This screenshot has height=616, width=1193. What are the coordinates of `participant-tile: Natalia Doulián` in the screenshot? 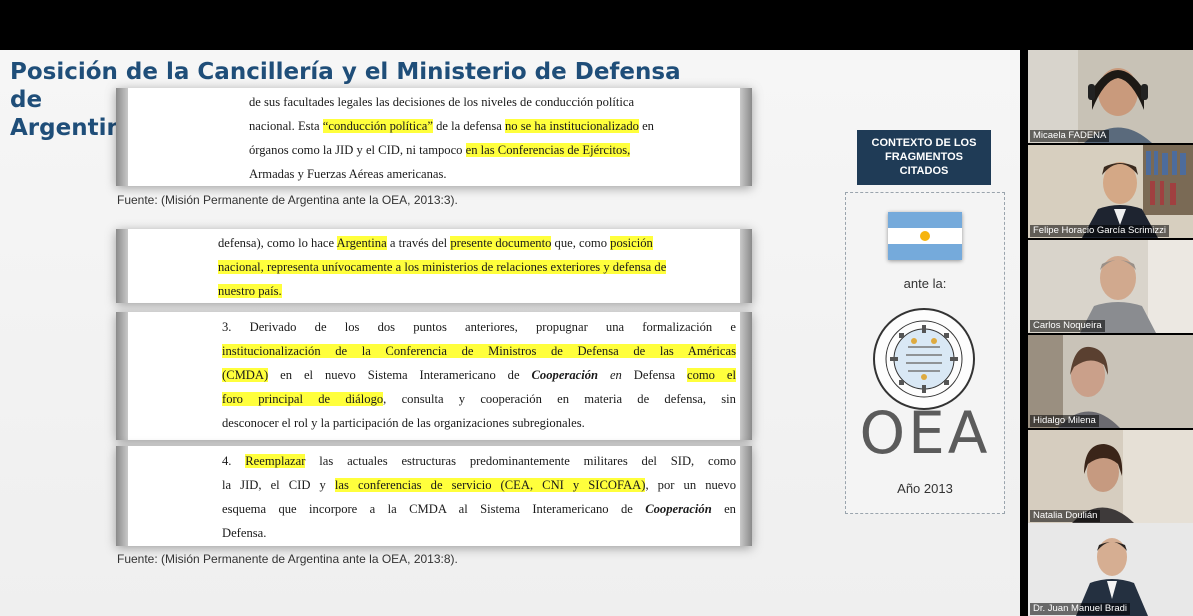 It's located at (1110, 476).